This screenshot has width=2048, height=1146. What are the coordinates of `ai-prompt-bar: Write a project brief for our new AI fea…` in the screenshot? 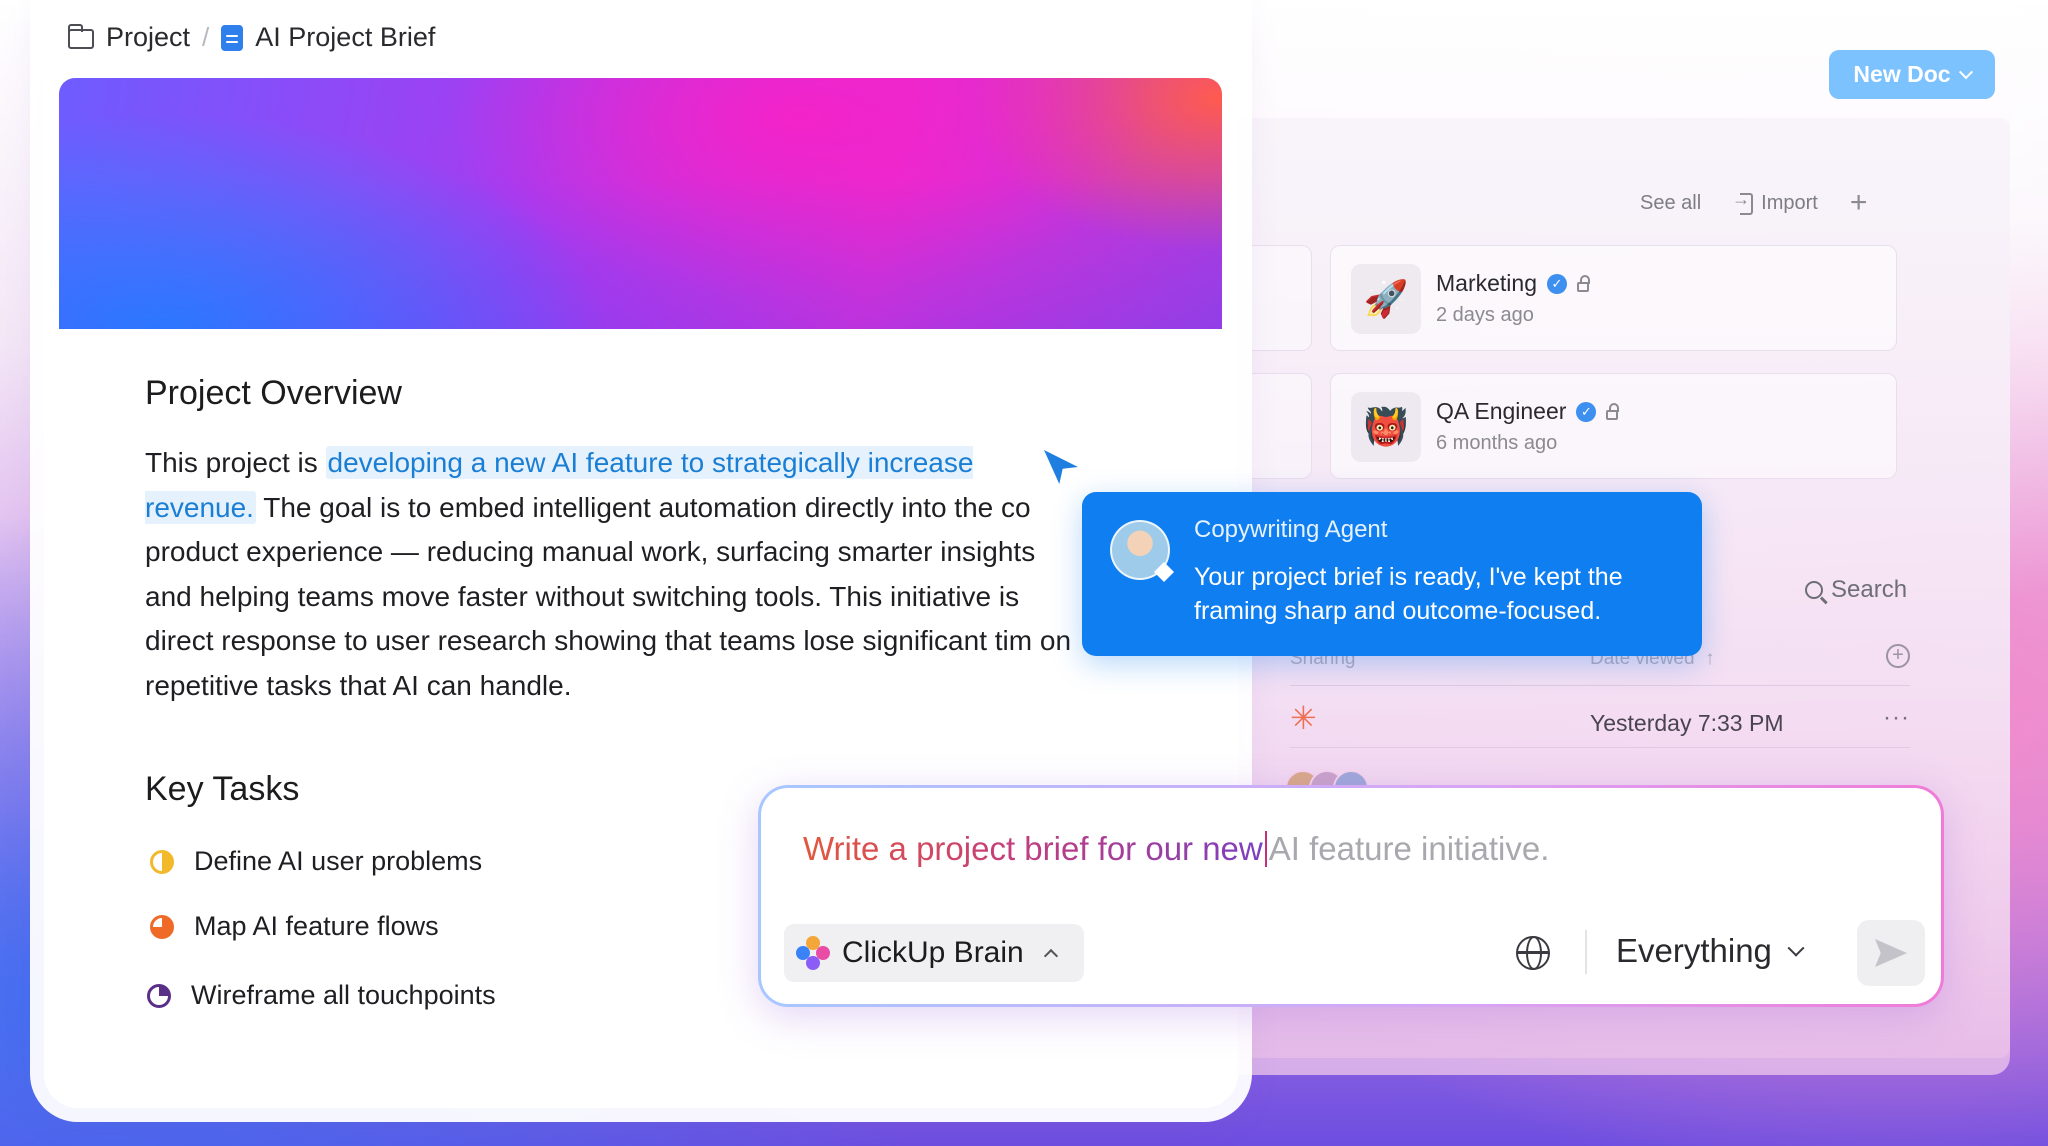 It's located at (1351, 896).